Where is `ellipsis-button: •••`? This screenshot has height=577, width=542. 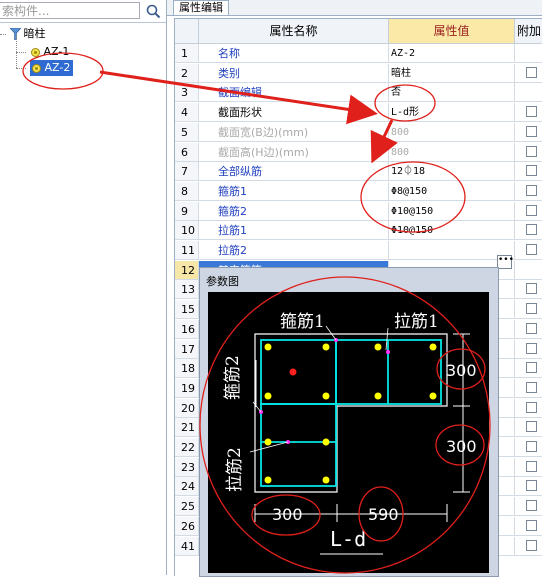 ellipsis-button: ••• is located at coordinates (505, 262).